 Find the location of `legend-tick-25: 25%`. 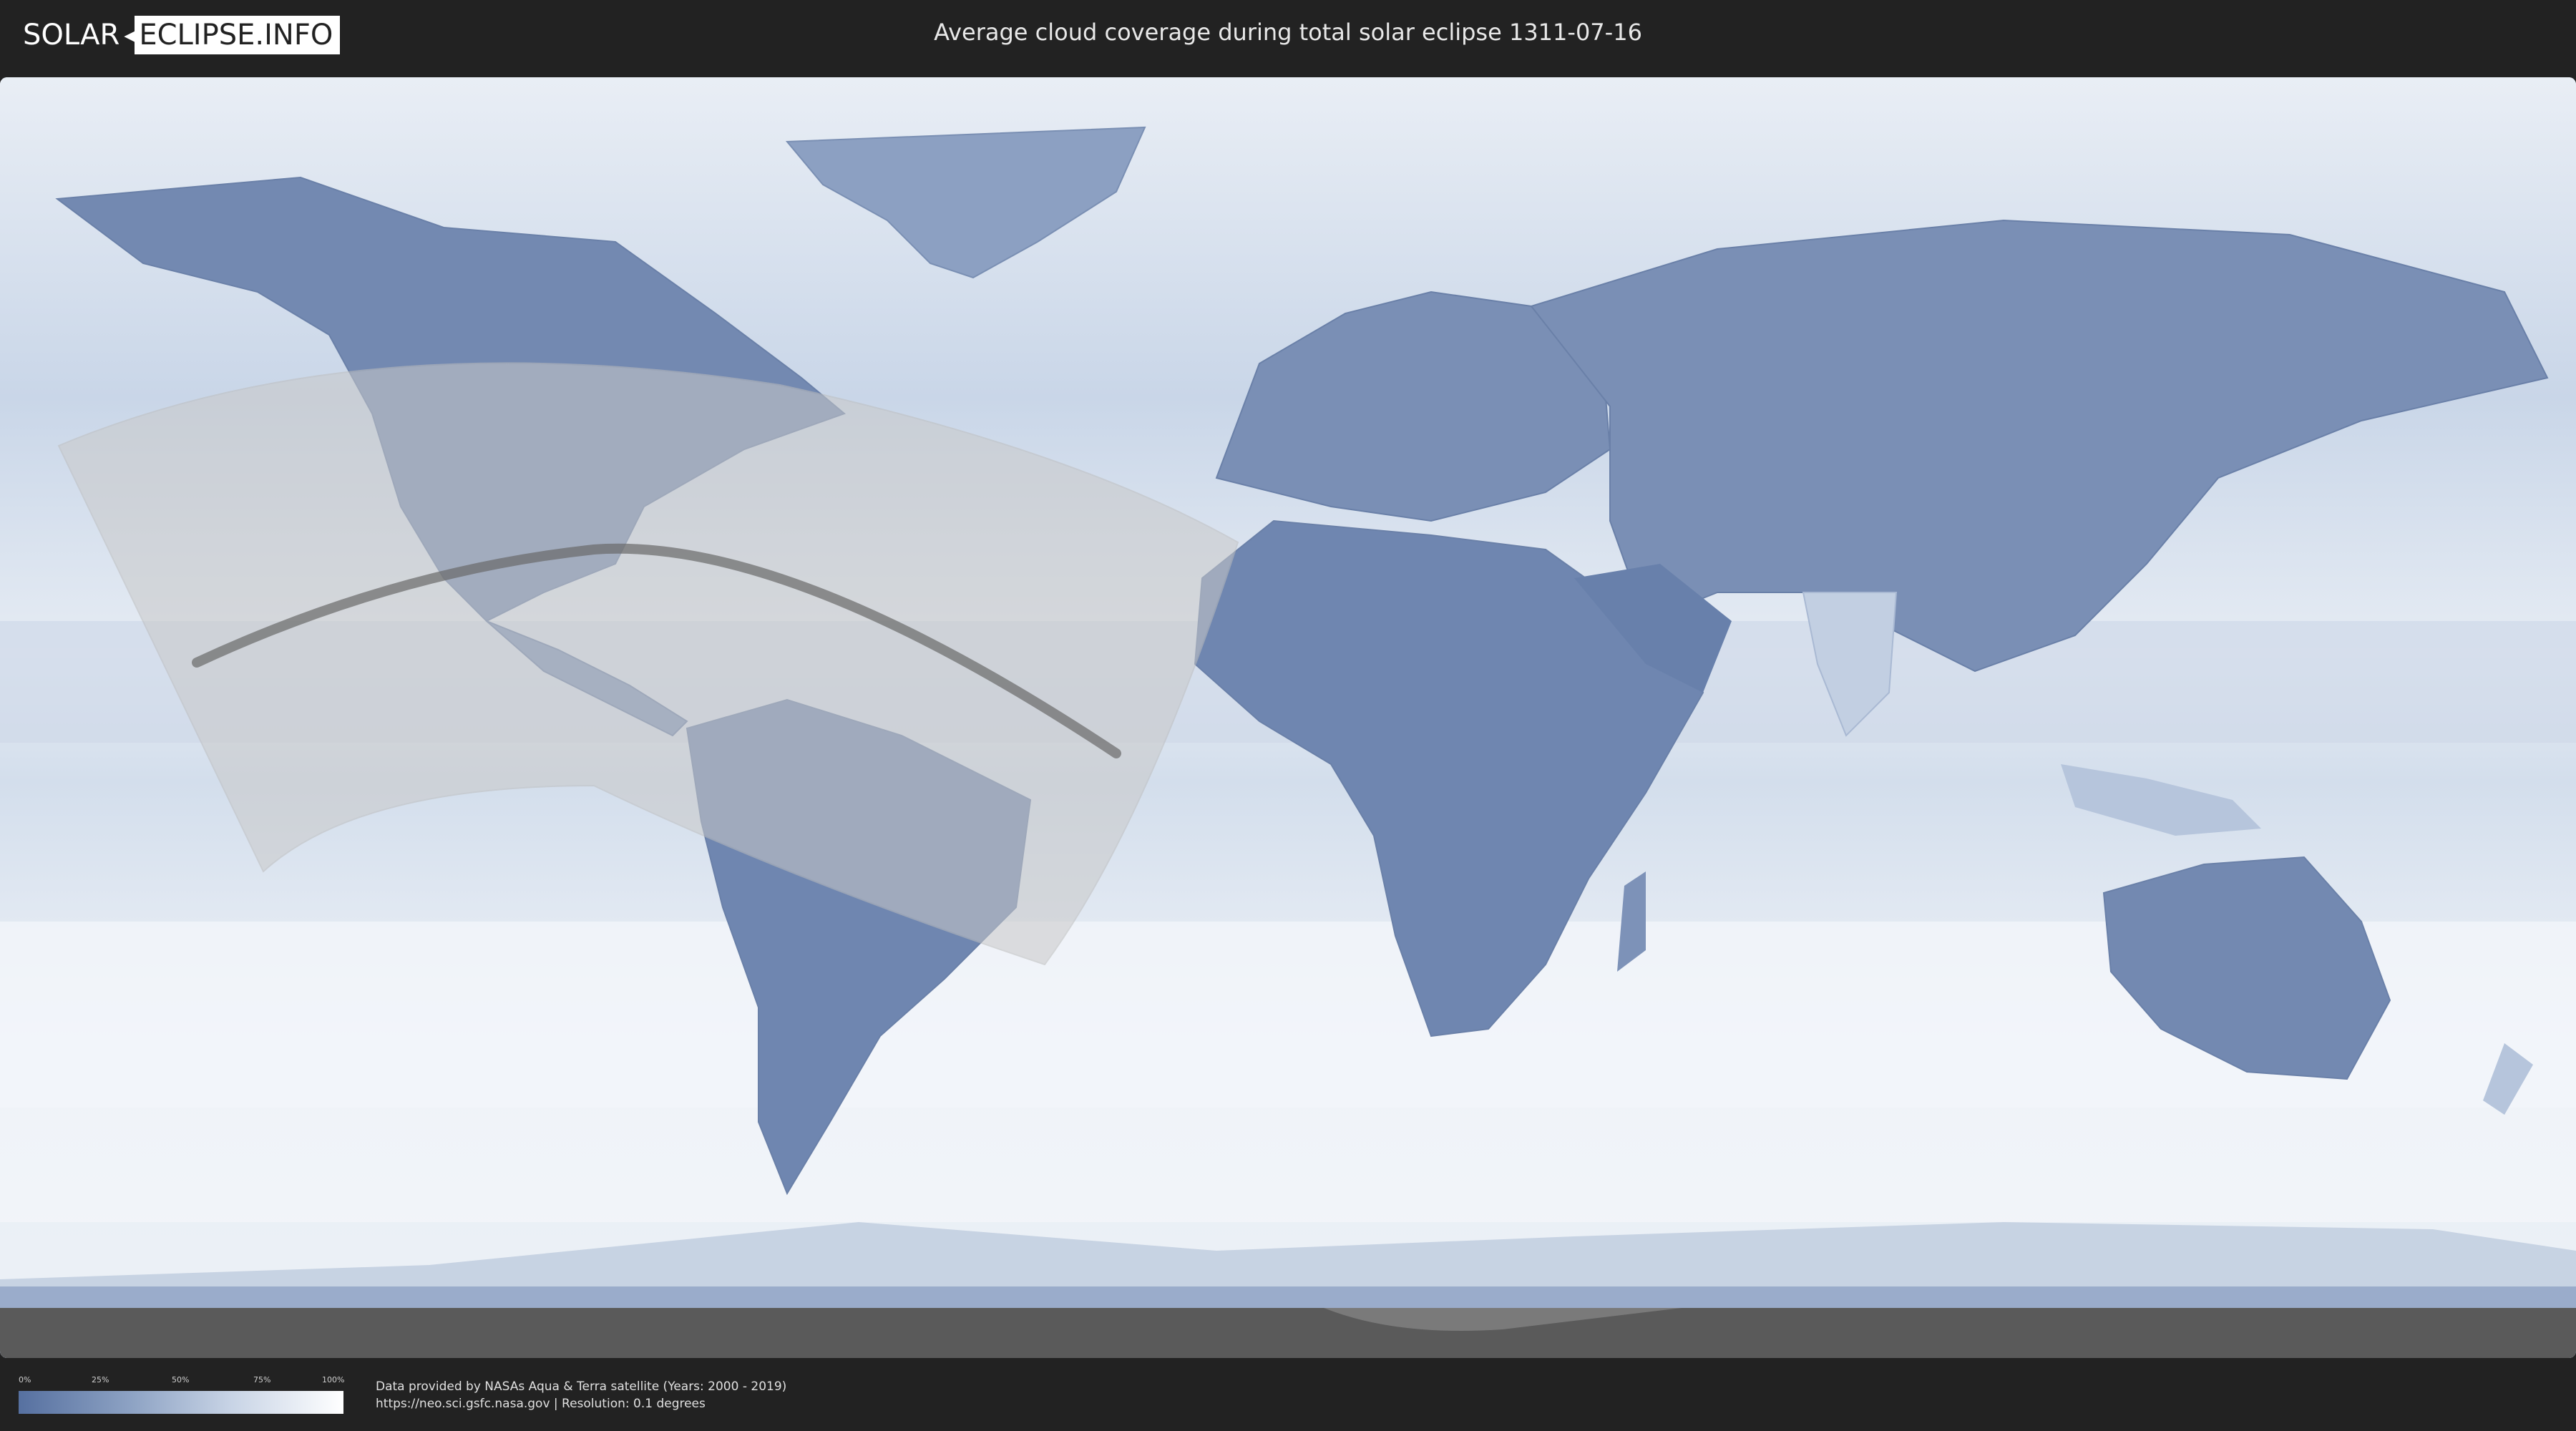

legend-tick-25: 25% is located at coordinates (100, 1379).